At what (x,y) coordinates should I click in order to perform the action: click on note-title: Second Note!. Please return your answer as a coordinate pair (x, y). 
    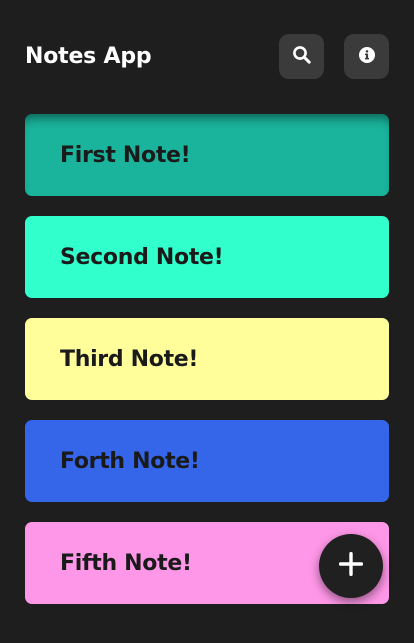
    Looking at the image, I should click on (142, 257).